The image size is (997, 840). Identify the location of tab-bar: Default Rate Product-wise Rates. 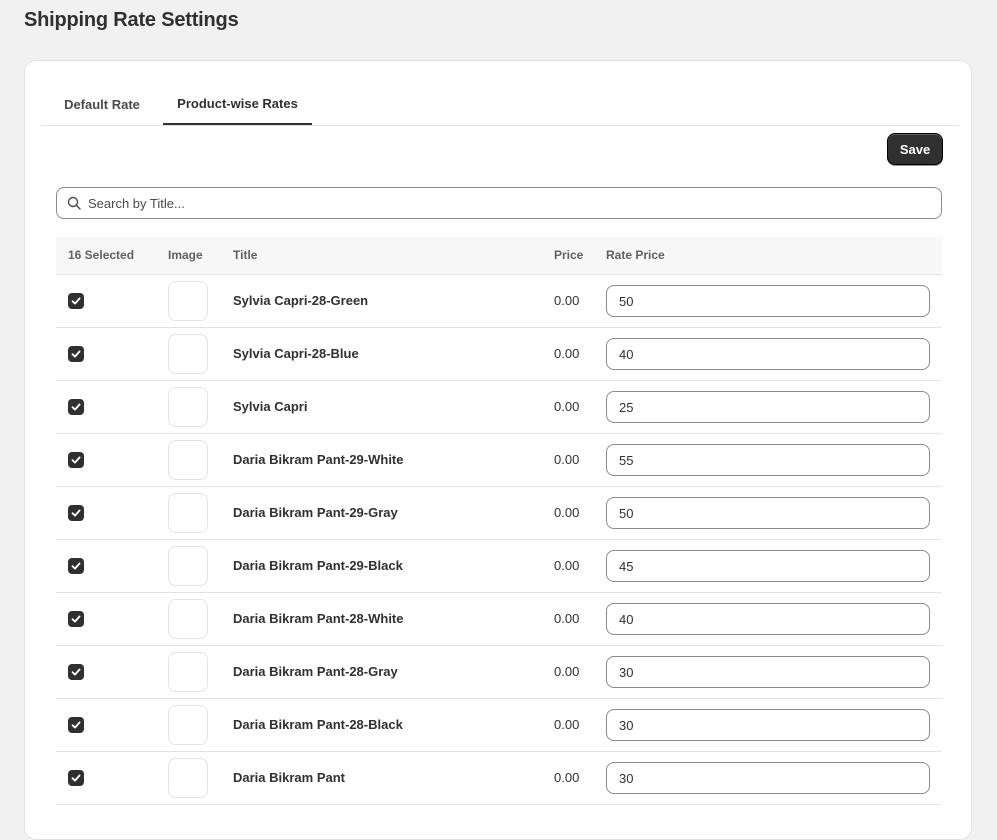
(500, 104).